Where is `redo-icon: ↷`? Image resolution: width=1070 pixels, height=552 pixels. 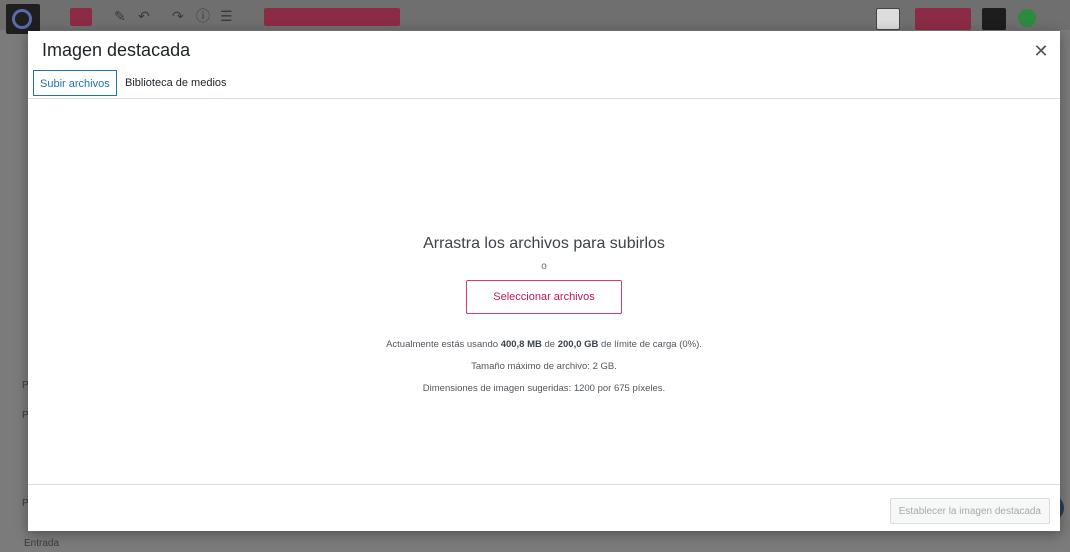
redo-icon: ↷ is located at coordinates (178, 16).